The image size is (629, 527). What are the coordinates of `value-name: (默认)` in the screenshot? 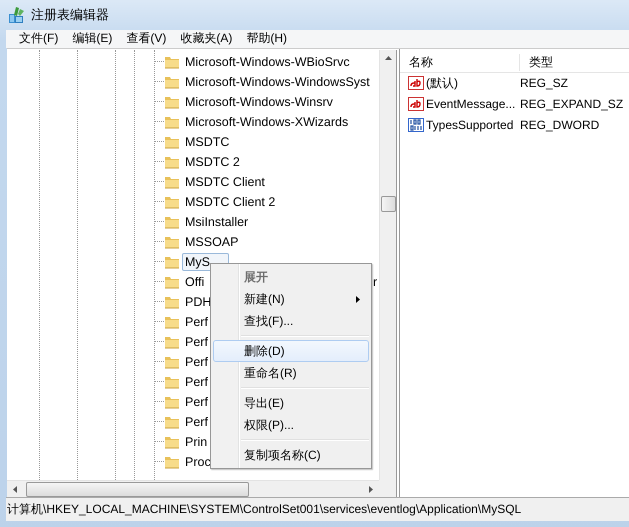 It's located at (442, 83).